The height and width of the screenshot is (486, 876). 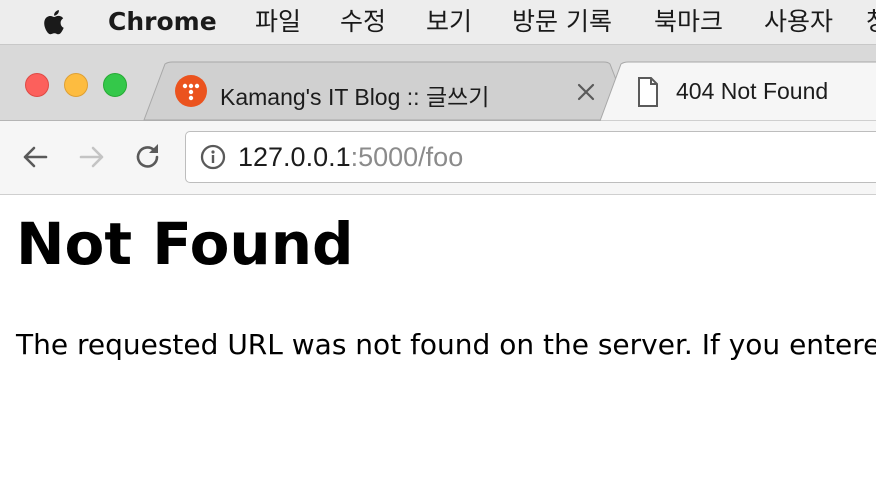 What do you see at coordinates (407, 157) in the screenshot?
I see `url-path: :5000/foo` at bounding box center [407, 157].